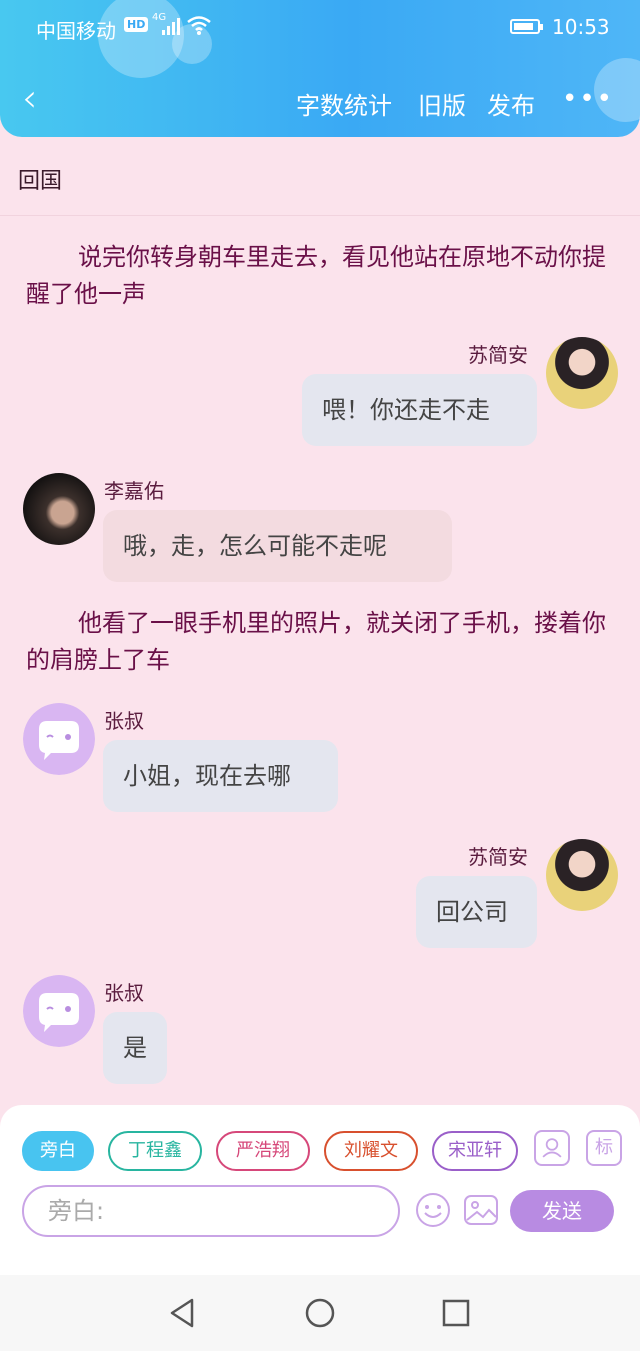 The height and width of the screenshot is (1351, 640). I want to click on more-menu-icon: •••, so click(588, 99).